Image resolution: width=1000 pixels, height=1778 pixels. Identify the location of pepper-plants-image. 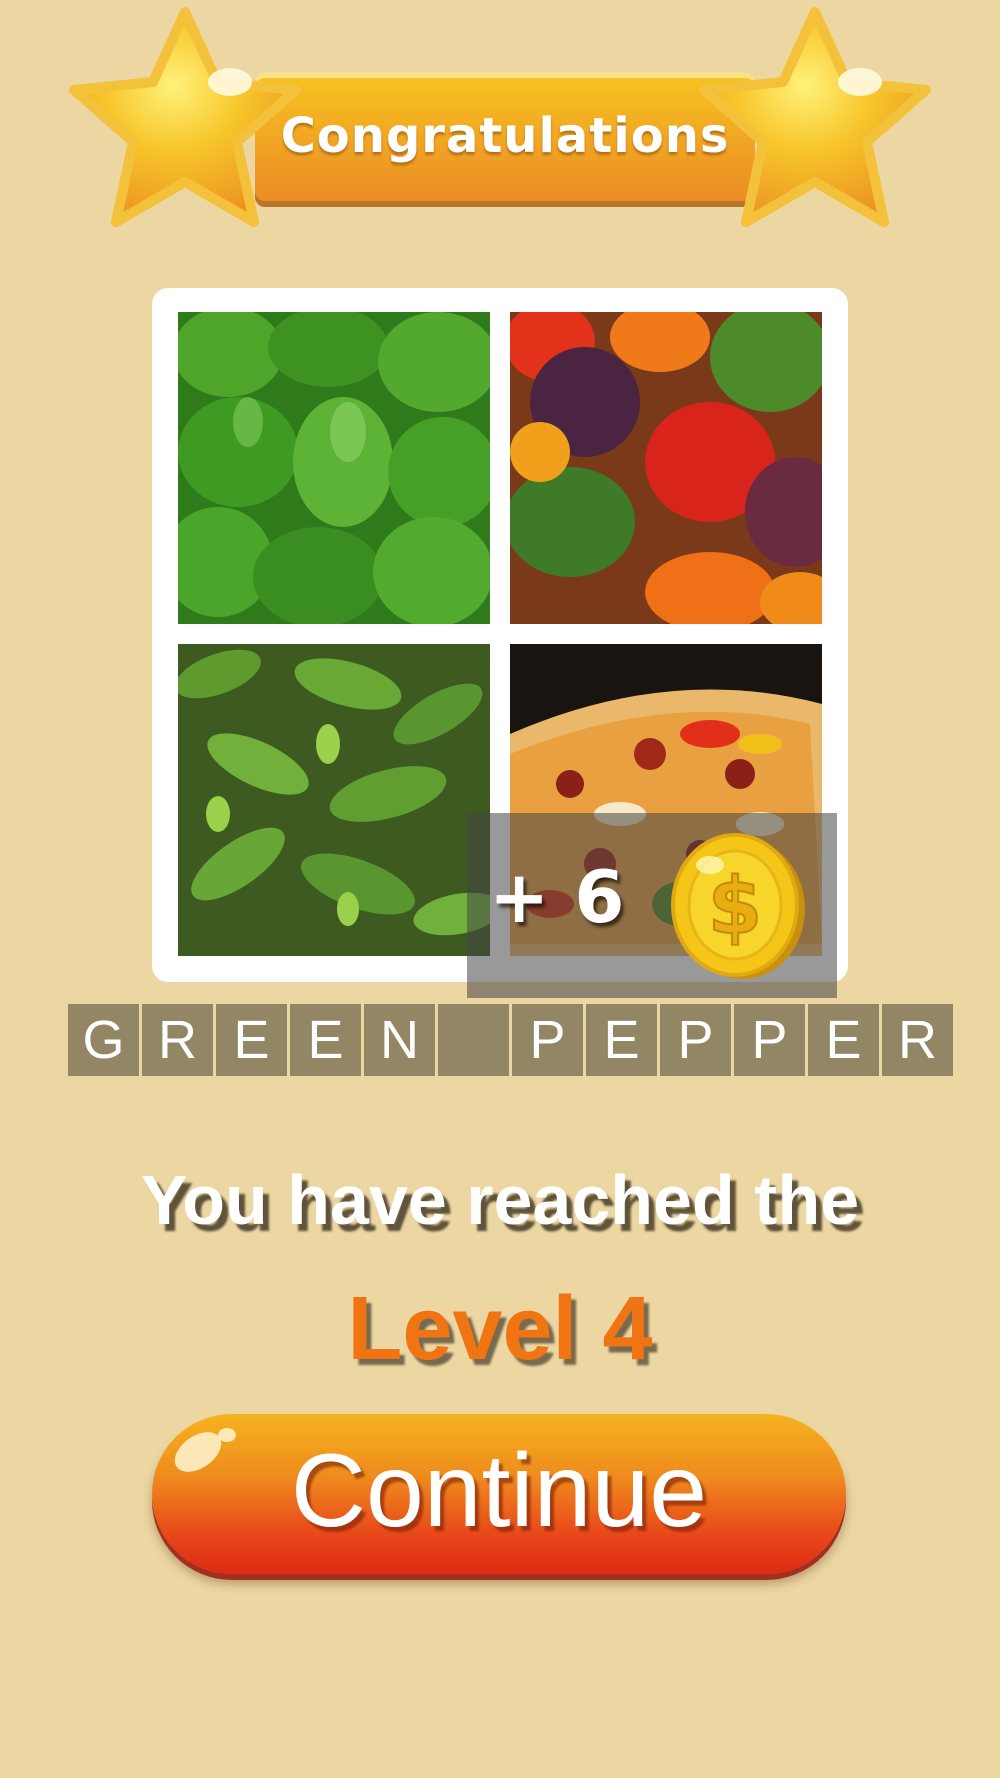
(334, 800).